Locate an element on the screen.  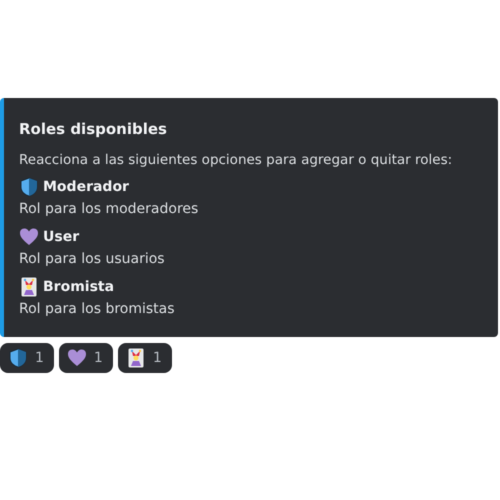
embed-title: Roles disponibles is located at coordinates (93, 129).